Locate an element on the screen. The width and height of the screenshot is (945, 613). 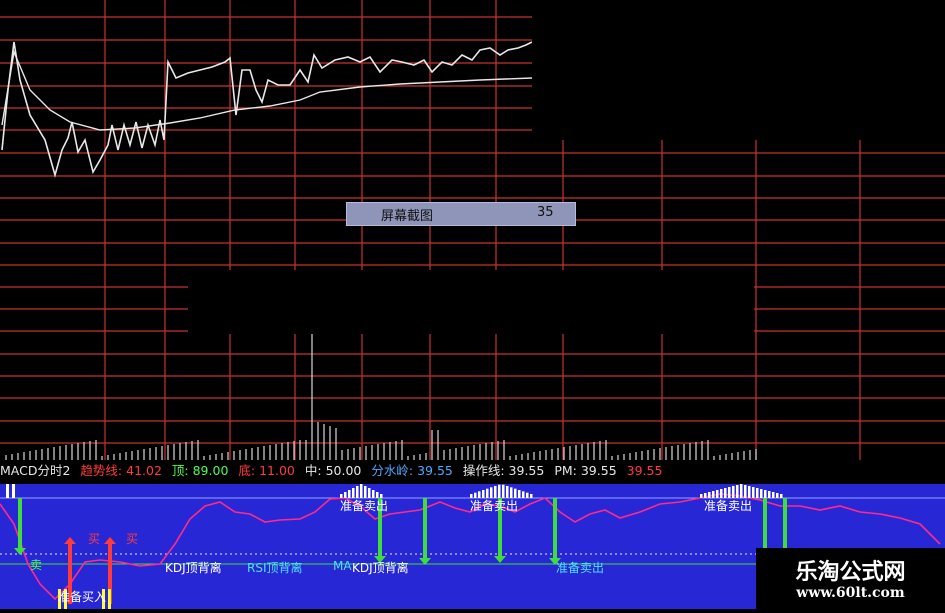
down-arrow-head is located at coordinates (500, 559).